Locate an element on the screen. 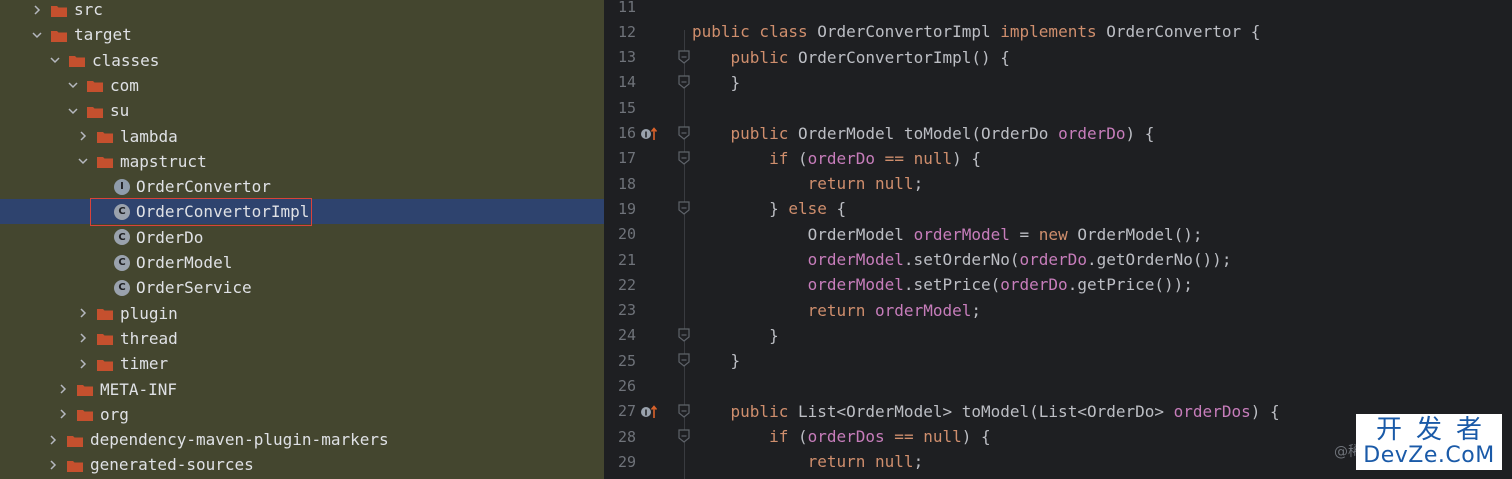  code-token: public class is located at coordinates (755, 32).